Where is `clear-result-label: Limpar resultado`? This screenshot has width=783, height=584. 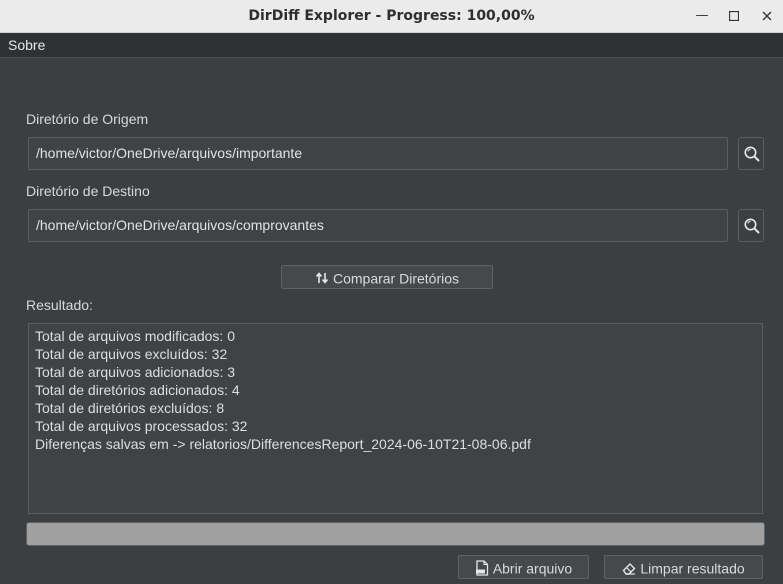 clear-result-label: Limpar resultado is located at coordinates (692, 568).